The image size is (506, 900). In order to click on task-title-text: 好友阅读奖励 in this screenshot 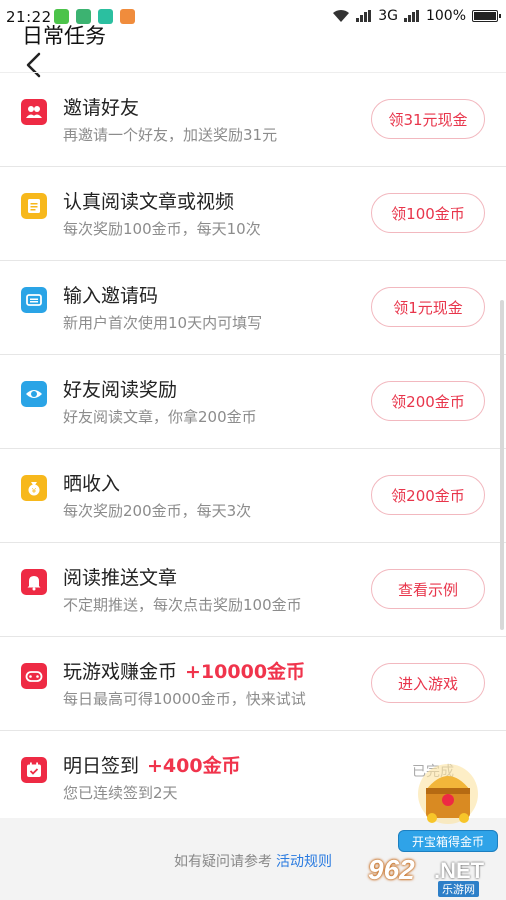, I will do `click(120, 390)`.